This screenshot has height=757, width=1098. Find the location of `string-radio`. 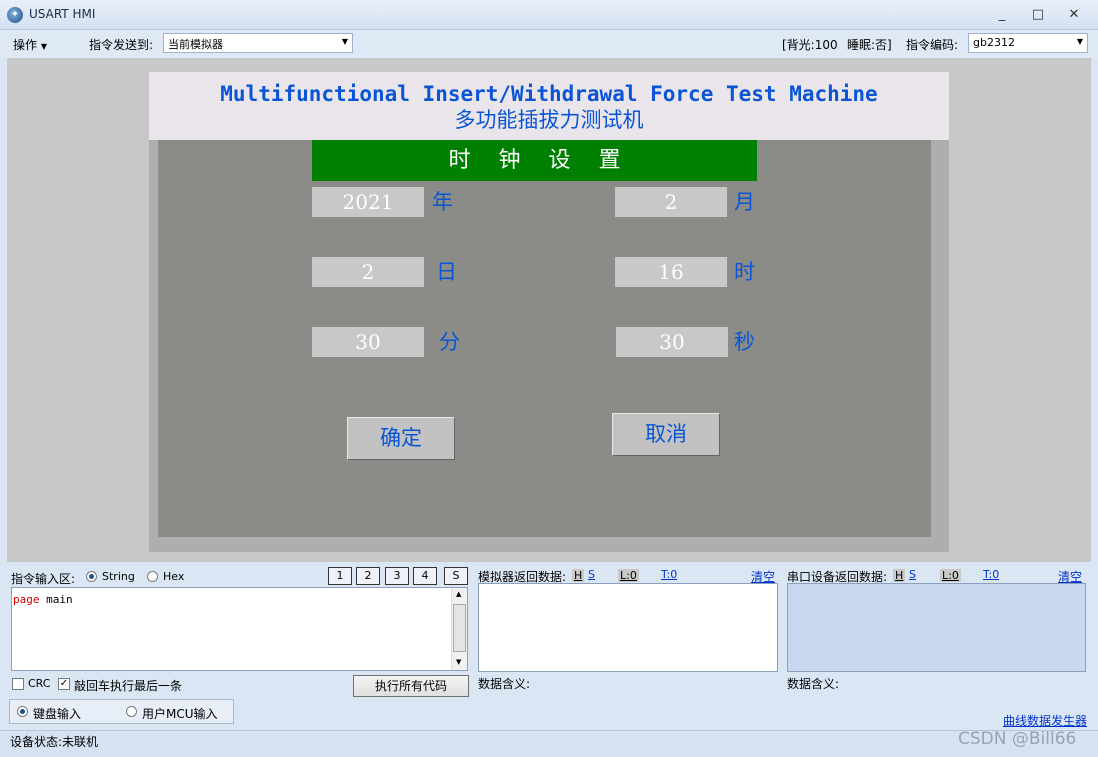

string-radio is located at coordinates (91, 576).